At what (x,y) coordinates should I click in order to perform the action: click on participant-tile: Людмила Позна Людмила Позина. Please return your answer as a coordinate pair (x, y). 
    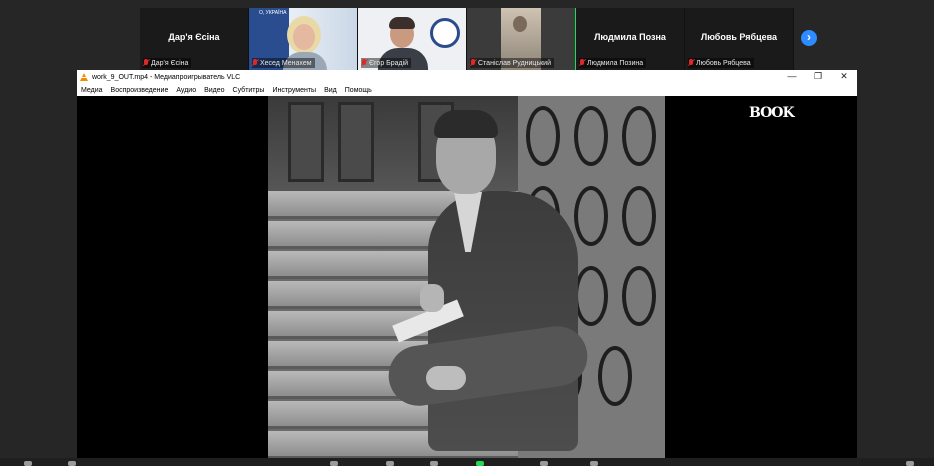
    Looking at the image, I should click on (630, 39).